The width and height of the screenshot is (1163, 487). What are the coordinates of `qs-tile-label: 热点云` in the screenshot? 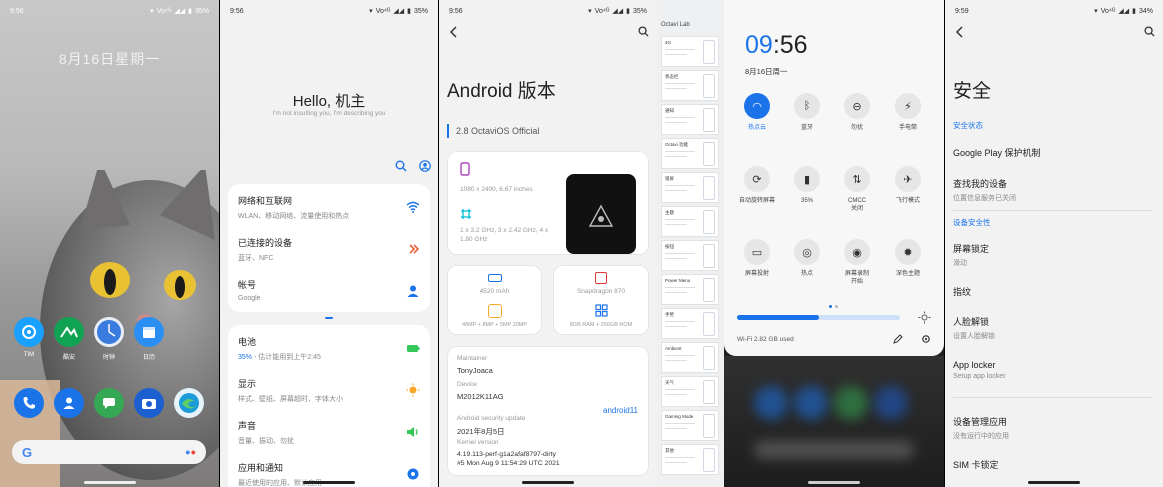 It's located at (756, 128).